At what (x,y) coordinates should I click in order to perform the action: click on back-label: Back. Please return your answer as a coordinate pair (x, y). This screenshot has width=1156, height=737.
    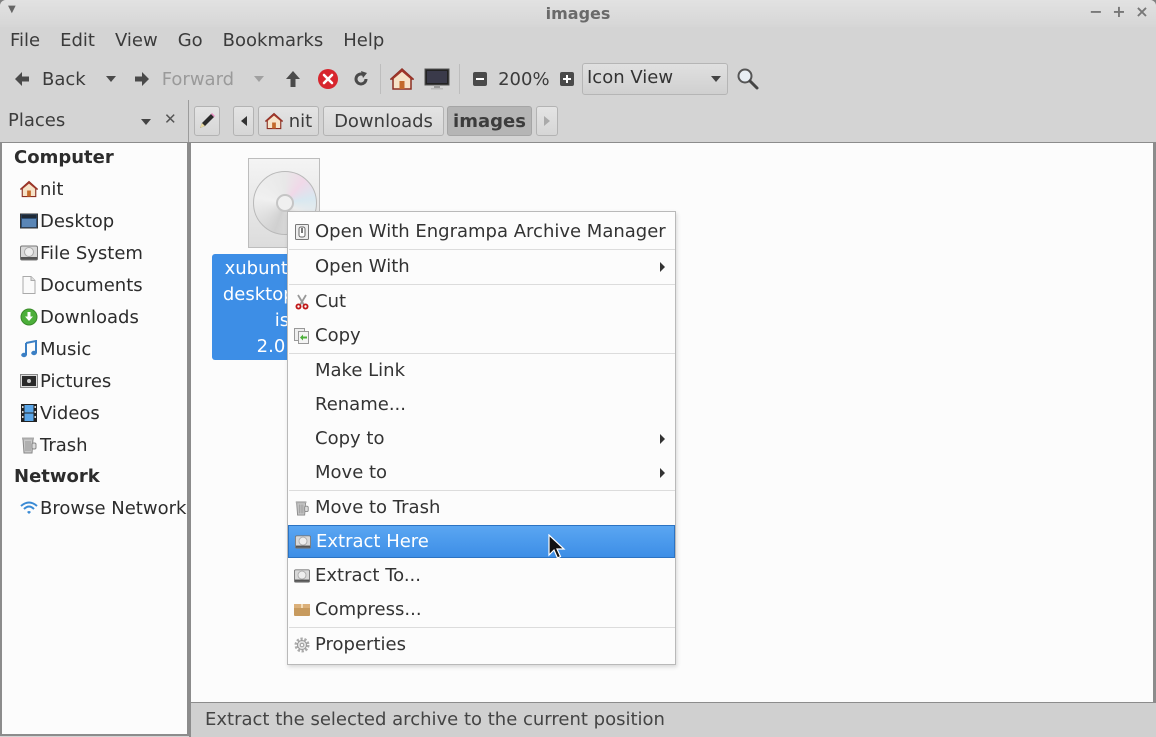
    Looking at the image, I should click on (64, 79).